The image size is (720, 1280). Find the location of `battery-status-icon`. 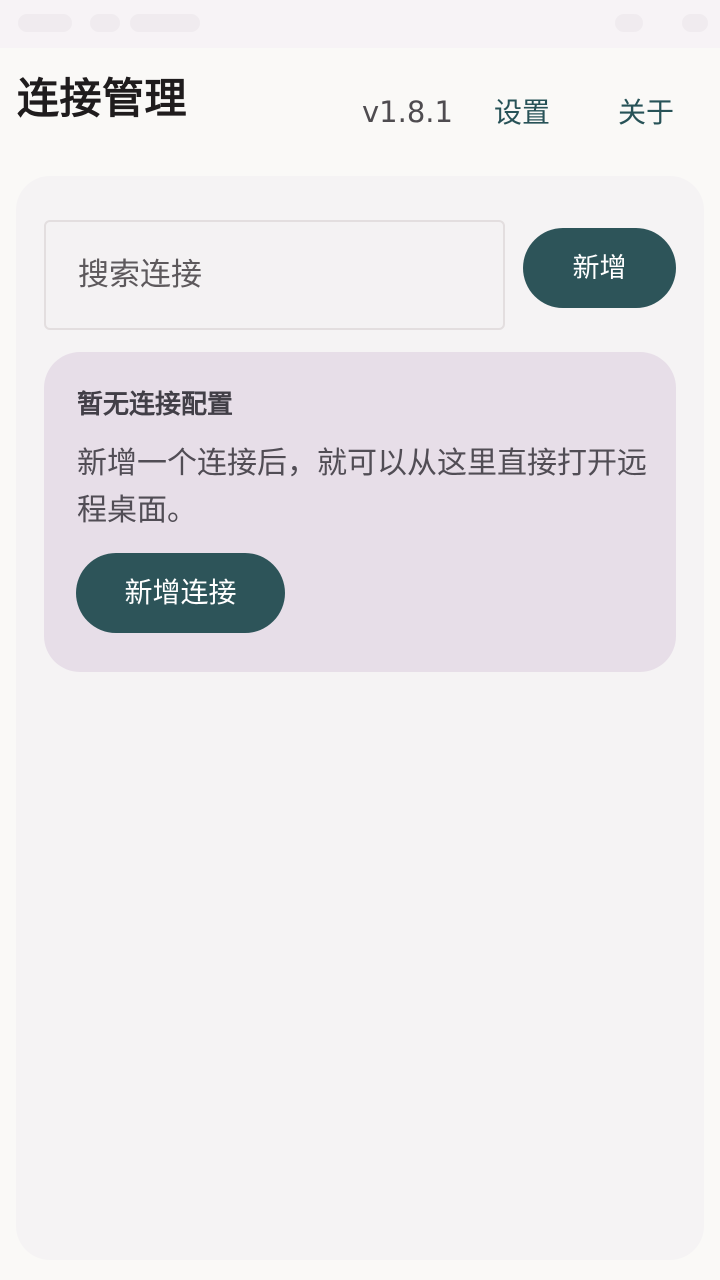

battery-status-icon is located at coordinates (695, 23).